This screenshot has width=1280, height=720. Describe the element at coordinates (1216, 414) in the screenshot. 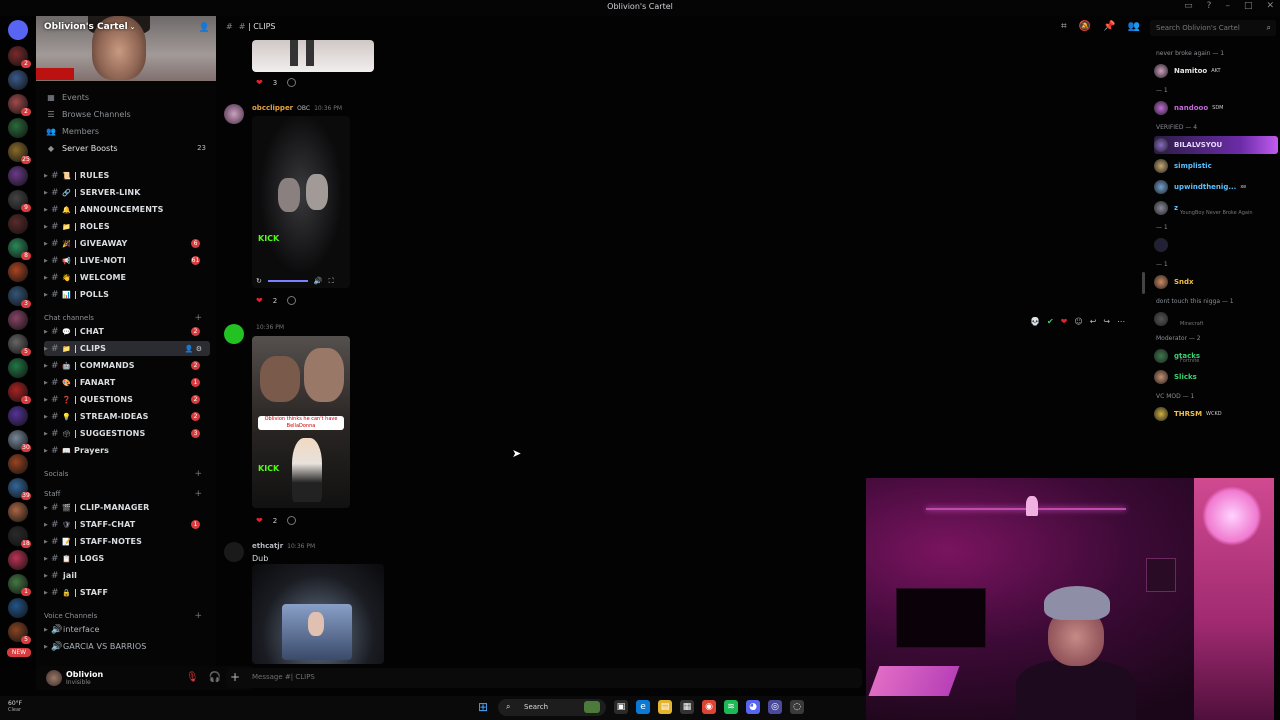

I see `member-item: THRSM WCKD` at that location.